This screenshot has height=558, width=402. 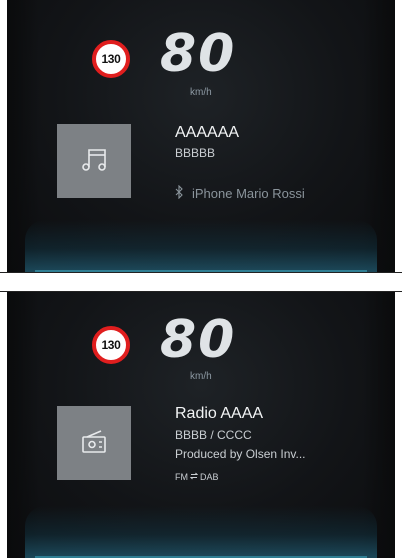 I want to click on radio-icon, so click(x=94, y=443).